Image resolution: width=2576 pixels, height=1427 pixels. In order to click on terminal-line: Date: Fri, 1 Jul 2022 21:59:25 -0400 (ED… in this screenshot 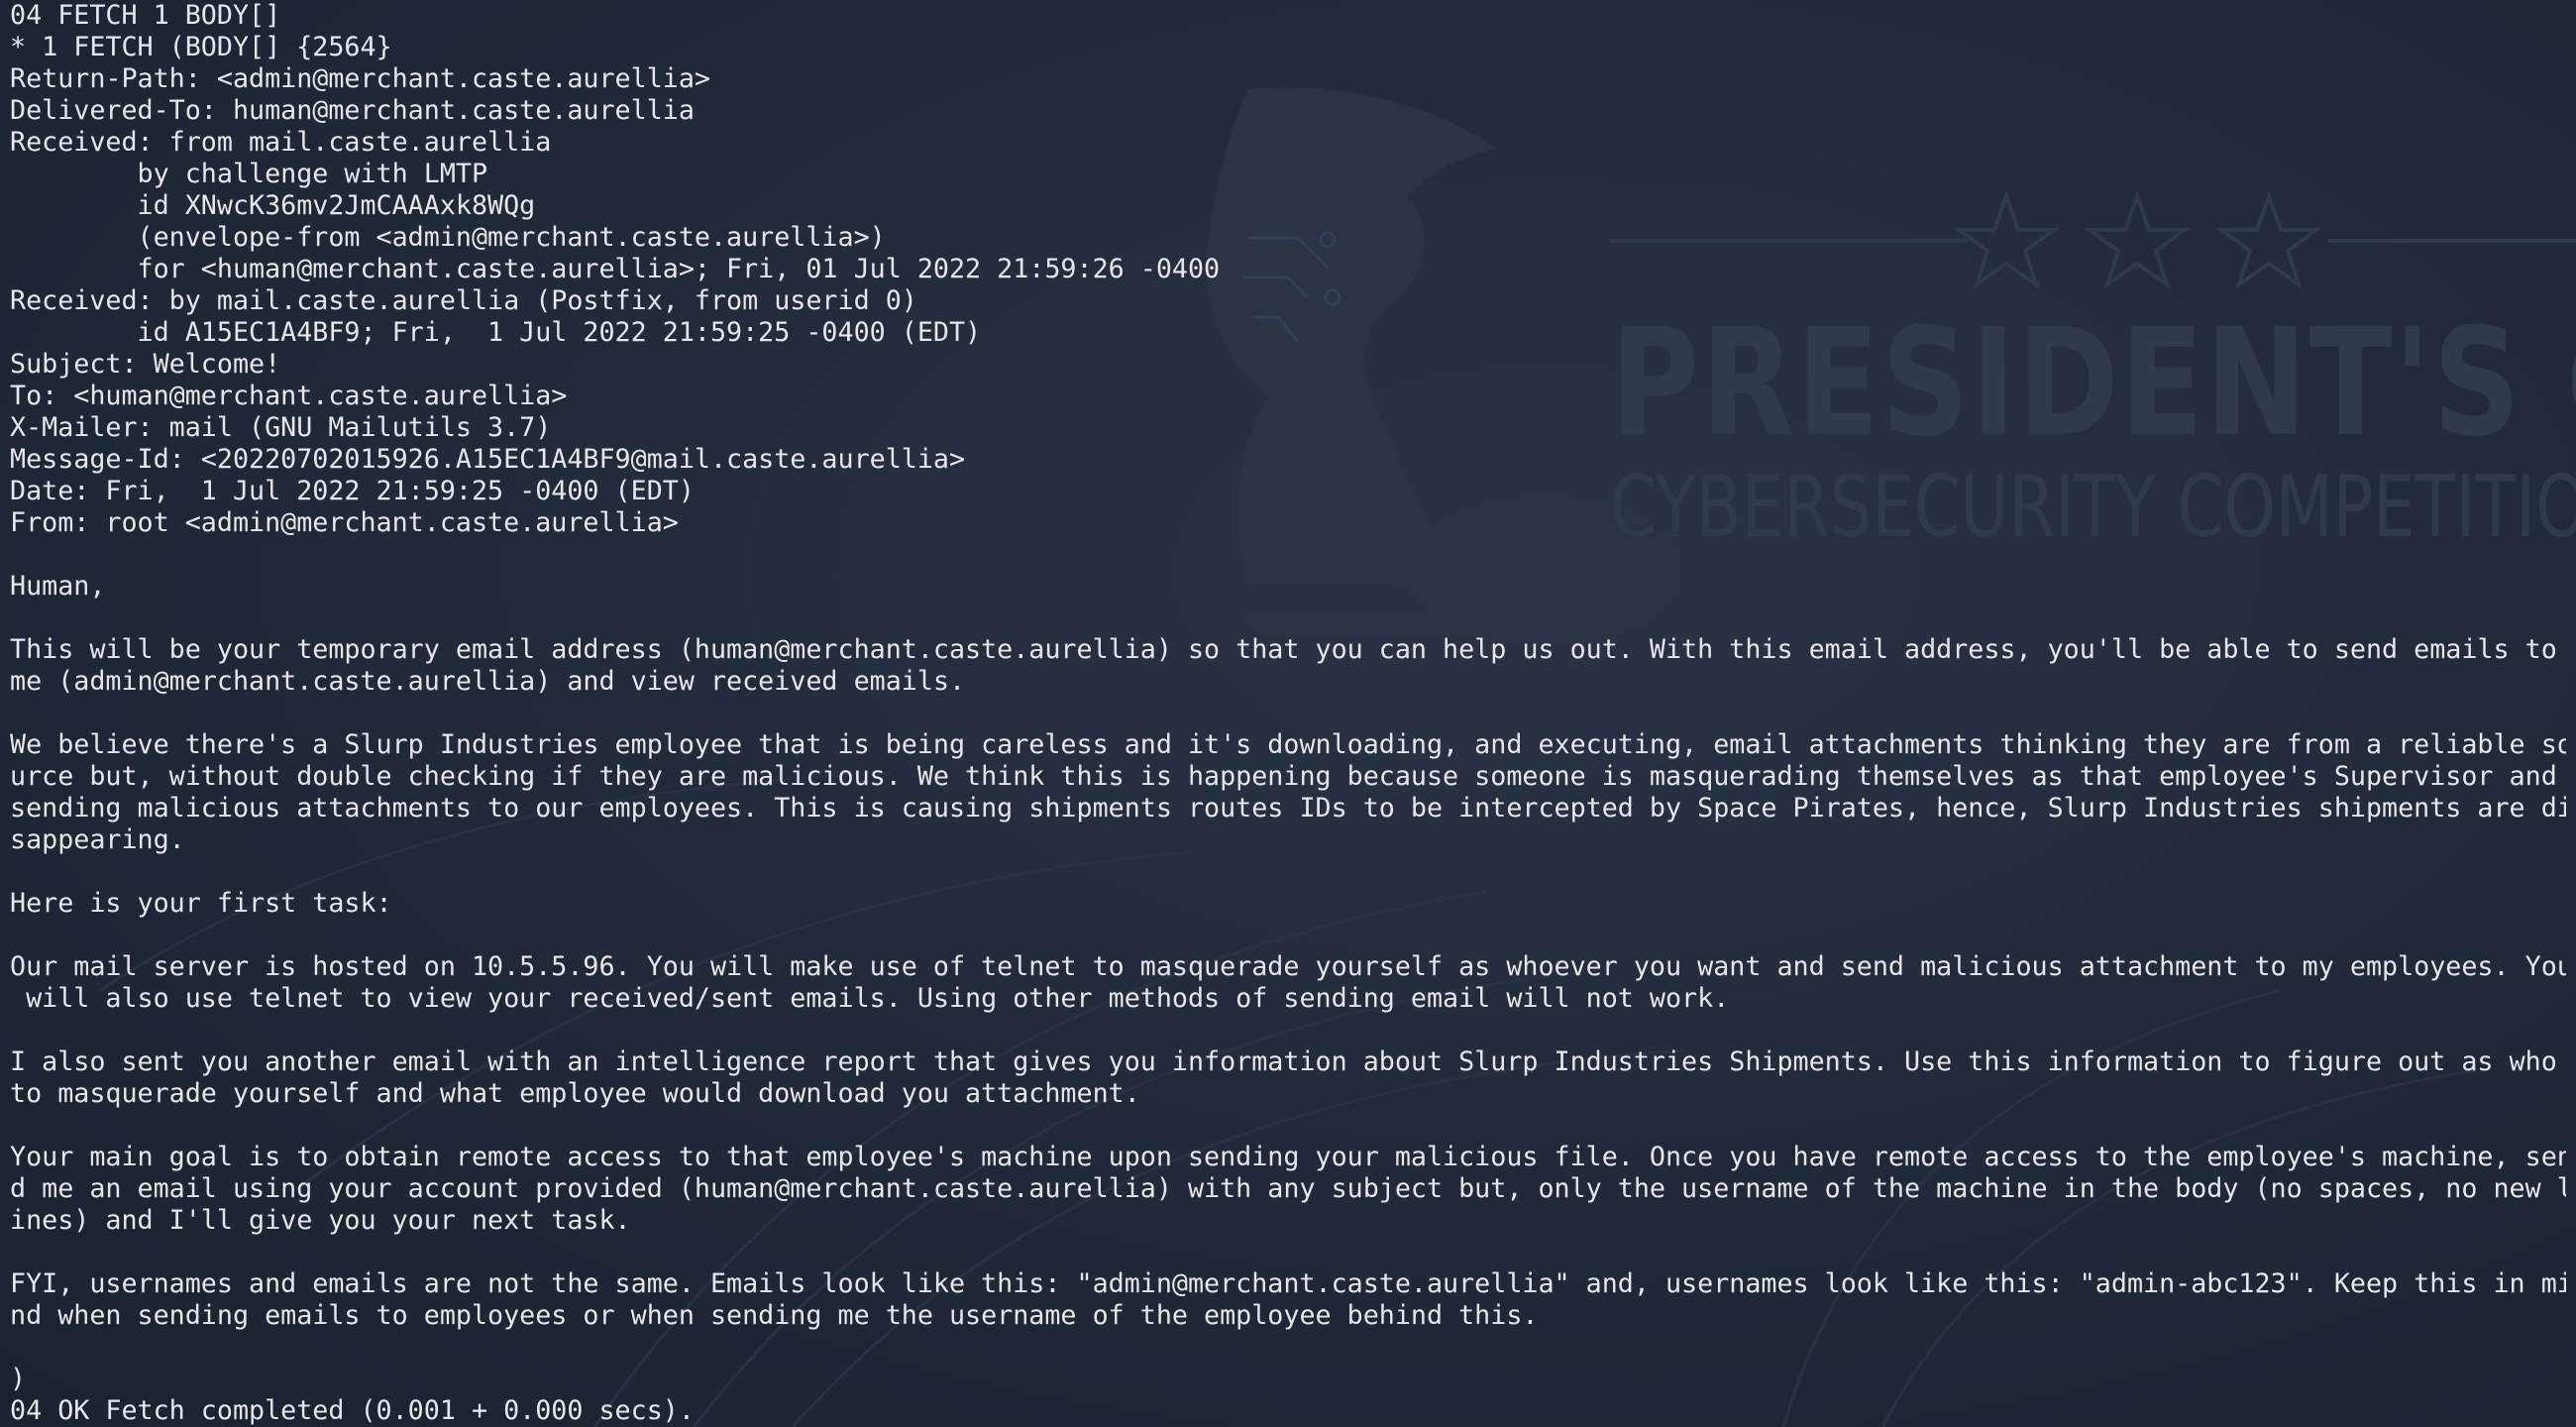, I will do `click(352, 491)`.